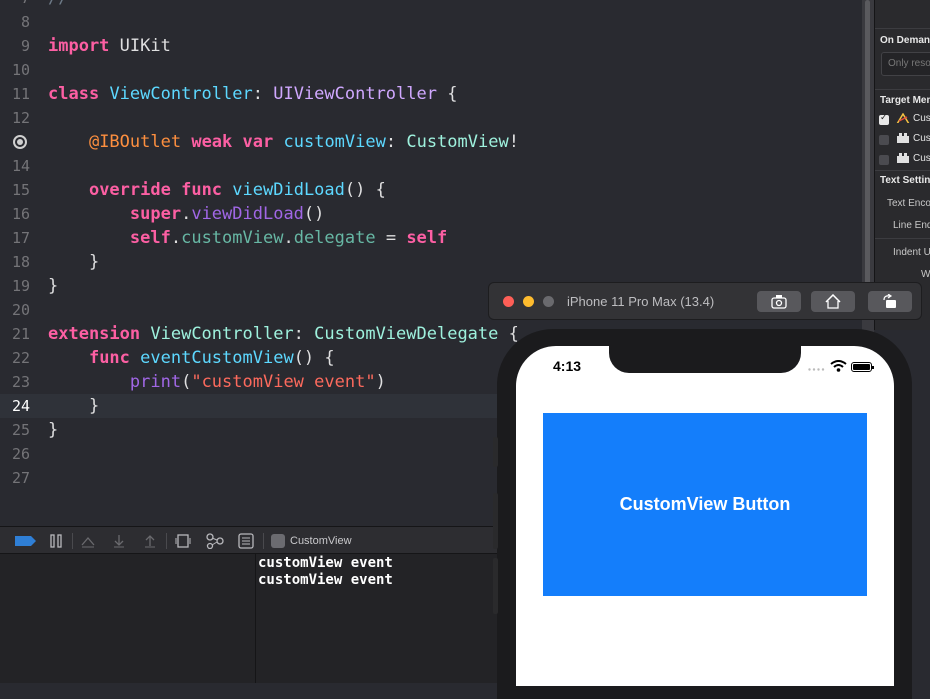 This screenshot has width=930, height=699. Describe the element at coordinates (321, 541) in the screenshot. I see `debug-target-label: CustomView` at that location.